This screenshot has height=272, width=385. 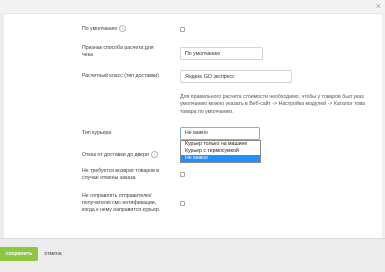 What do you see at coordinates (118, 52) in the screenshot?
I see `payment-sign-label: Признак способа расчета для чека` at bounding box center [118, 52].